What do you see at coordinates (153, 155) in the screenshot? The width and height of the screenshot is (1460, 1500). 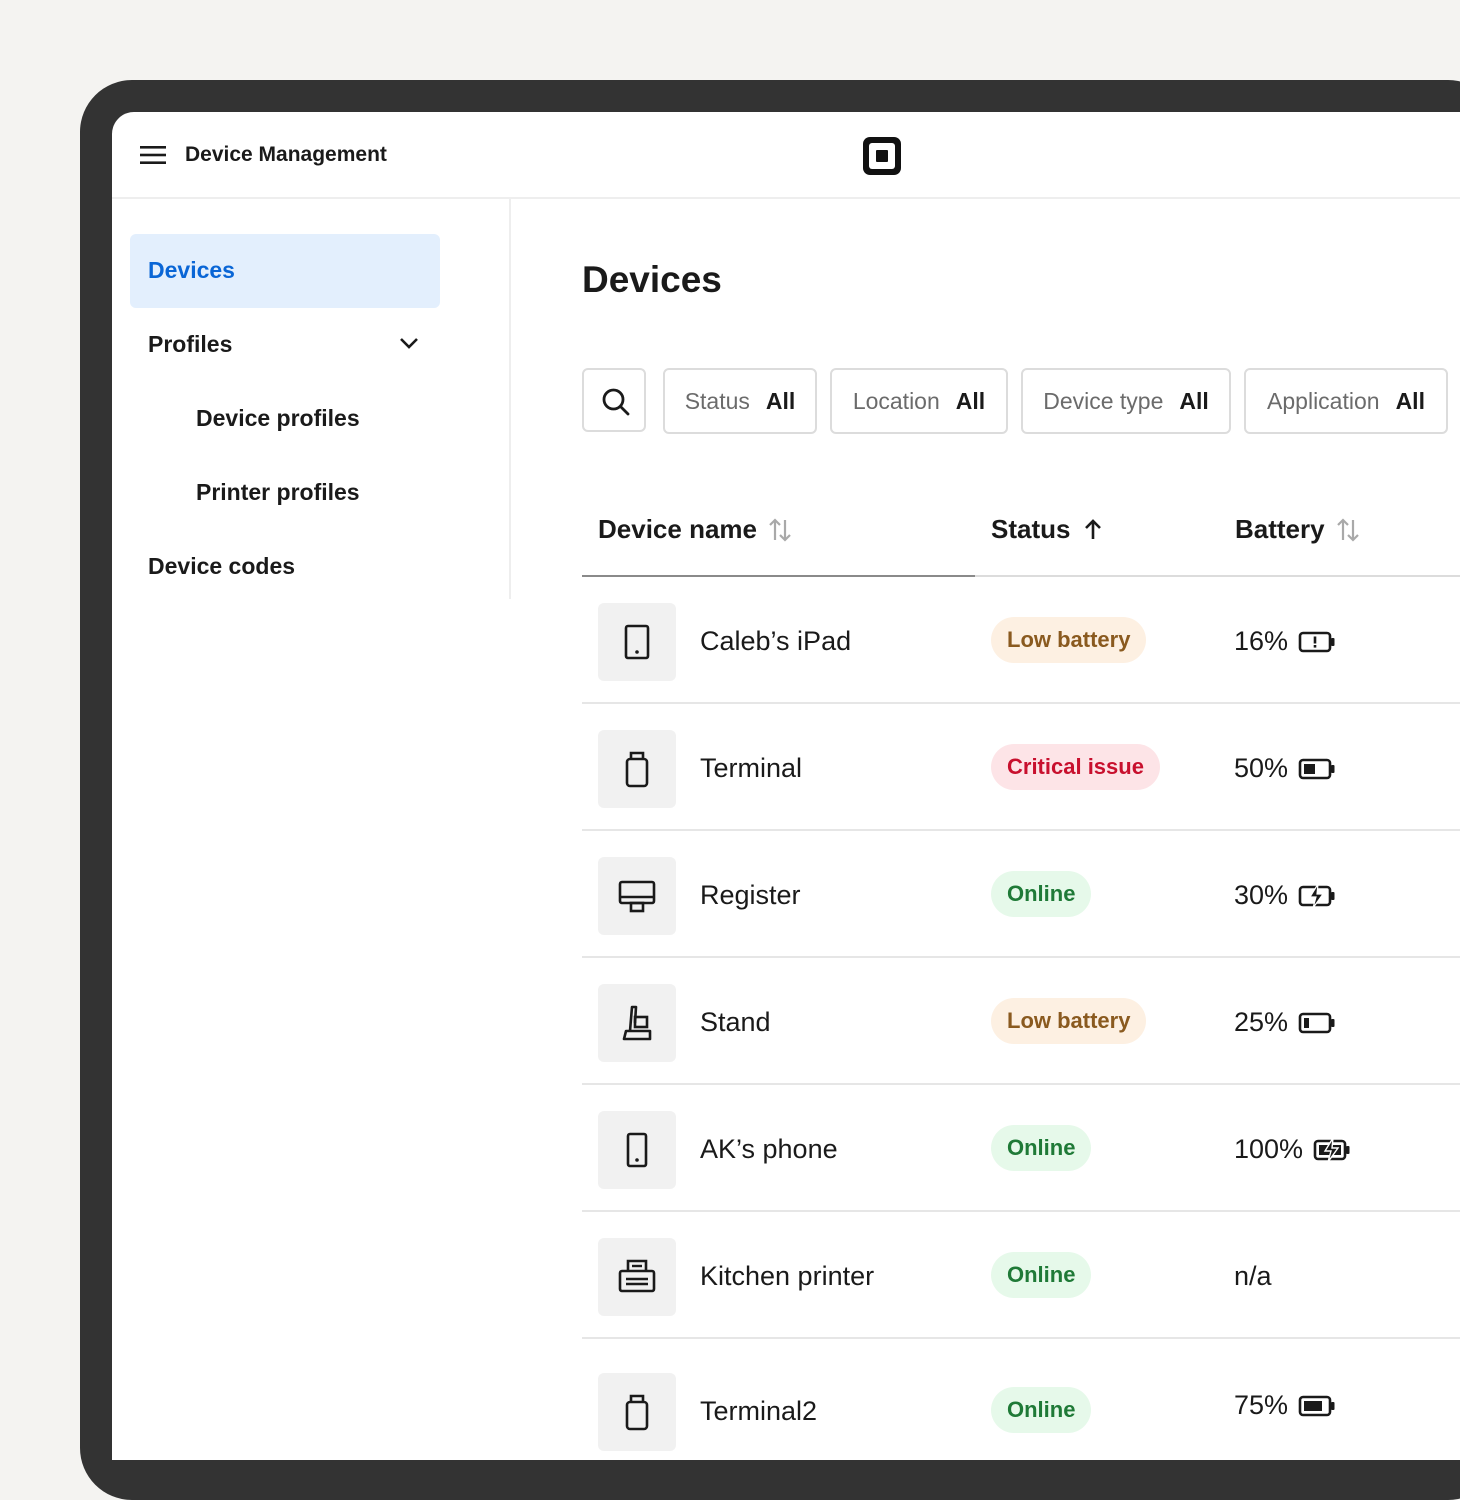 I see `hamburger-menu-icon` at bounding box center [153, 155].